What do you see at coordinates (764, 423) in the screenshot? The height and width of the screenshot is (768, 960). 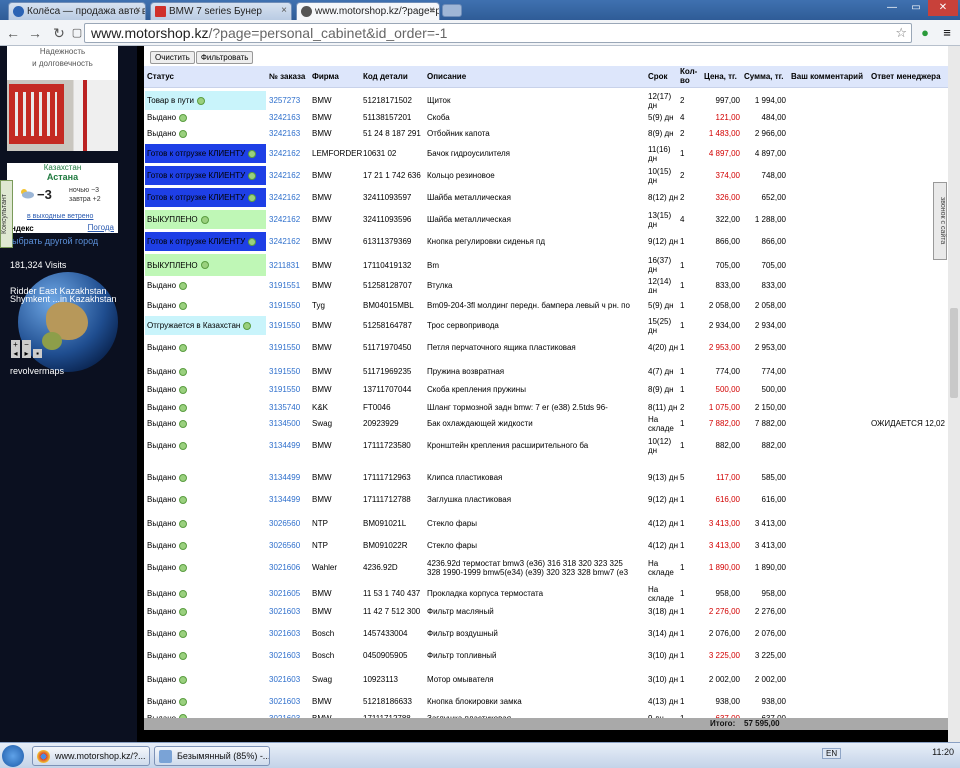 I see `sum-text-cell: 7 882,00` at bounding box center [764, 423].